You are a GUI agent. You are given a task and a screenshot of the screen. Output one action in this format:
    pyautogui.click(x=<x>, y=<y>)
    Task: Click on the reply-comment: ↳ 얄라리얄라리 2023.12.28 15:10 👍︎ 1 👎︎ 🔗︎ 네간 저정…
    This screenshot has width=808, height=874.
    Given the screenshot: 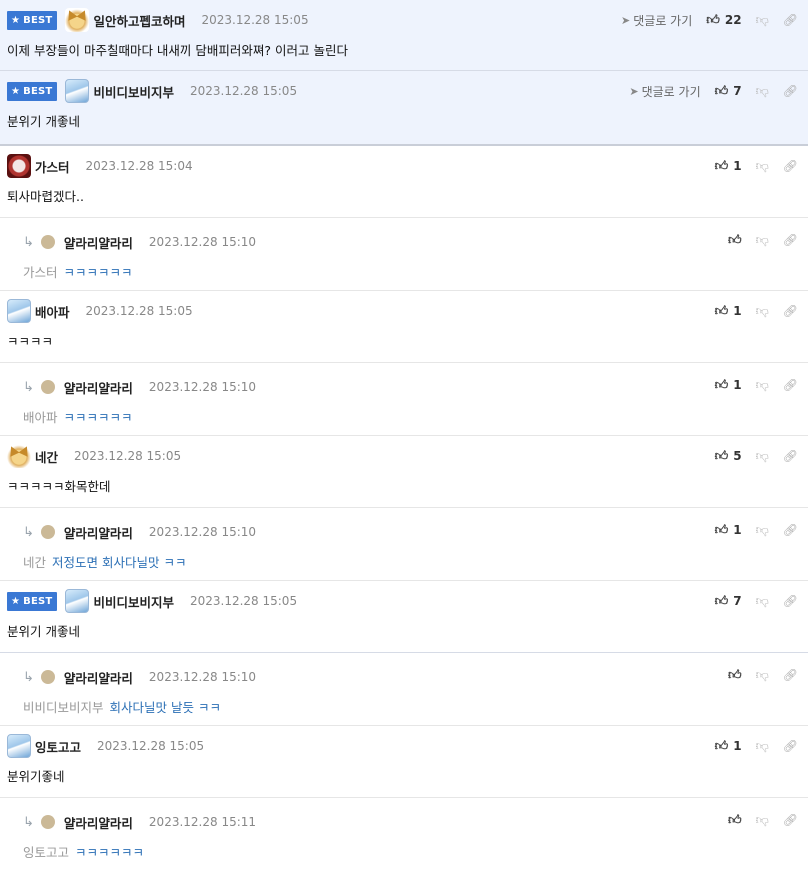 What is the action you would take?
    pyautogui.click(x=404, y=544)
    